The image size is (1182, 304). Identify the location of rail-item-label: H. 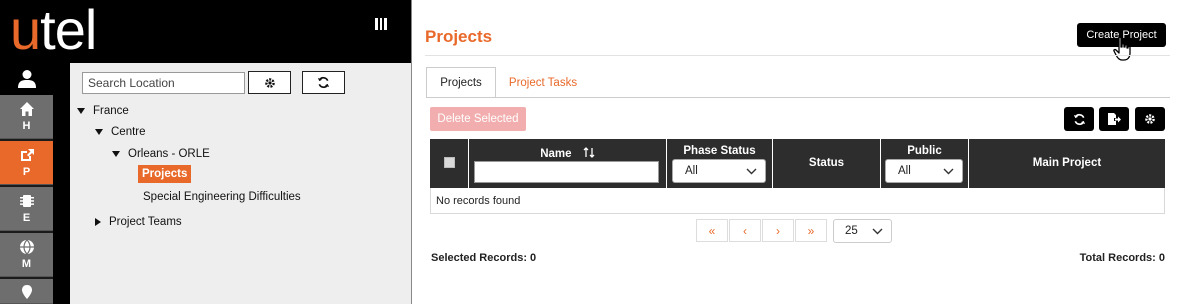
(26, 126).